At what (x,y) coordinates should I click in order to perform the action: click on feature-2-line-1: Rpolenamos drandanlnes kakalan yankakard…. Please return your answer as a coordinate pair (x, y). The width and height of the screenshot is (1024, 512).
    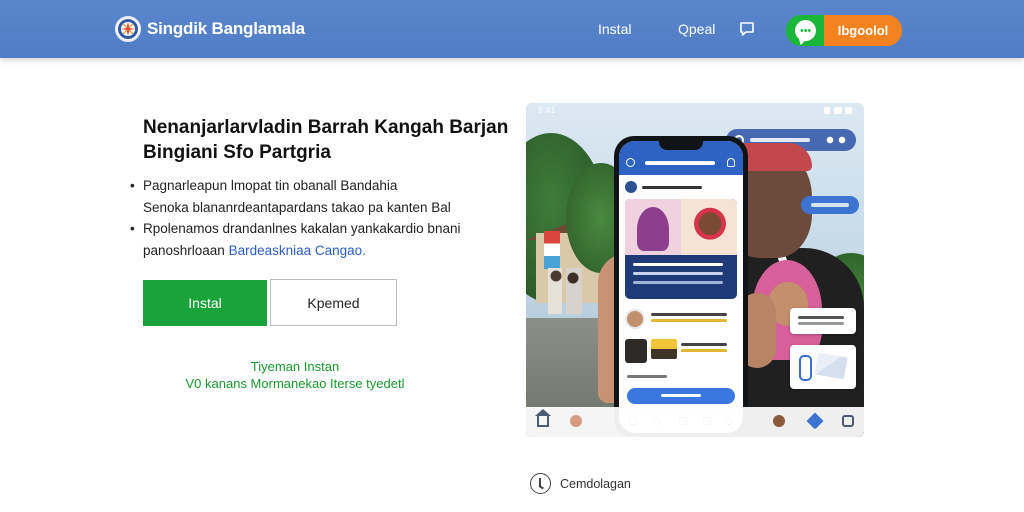
    Looking at the image, I should click on (302, 228).